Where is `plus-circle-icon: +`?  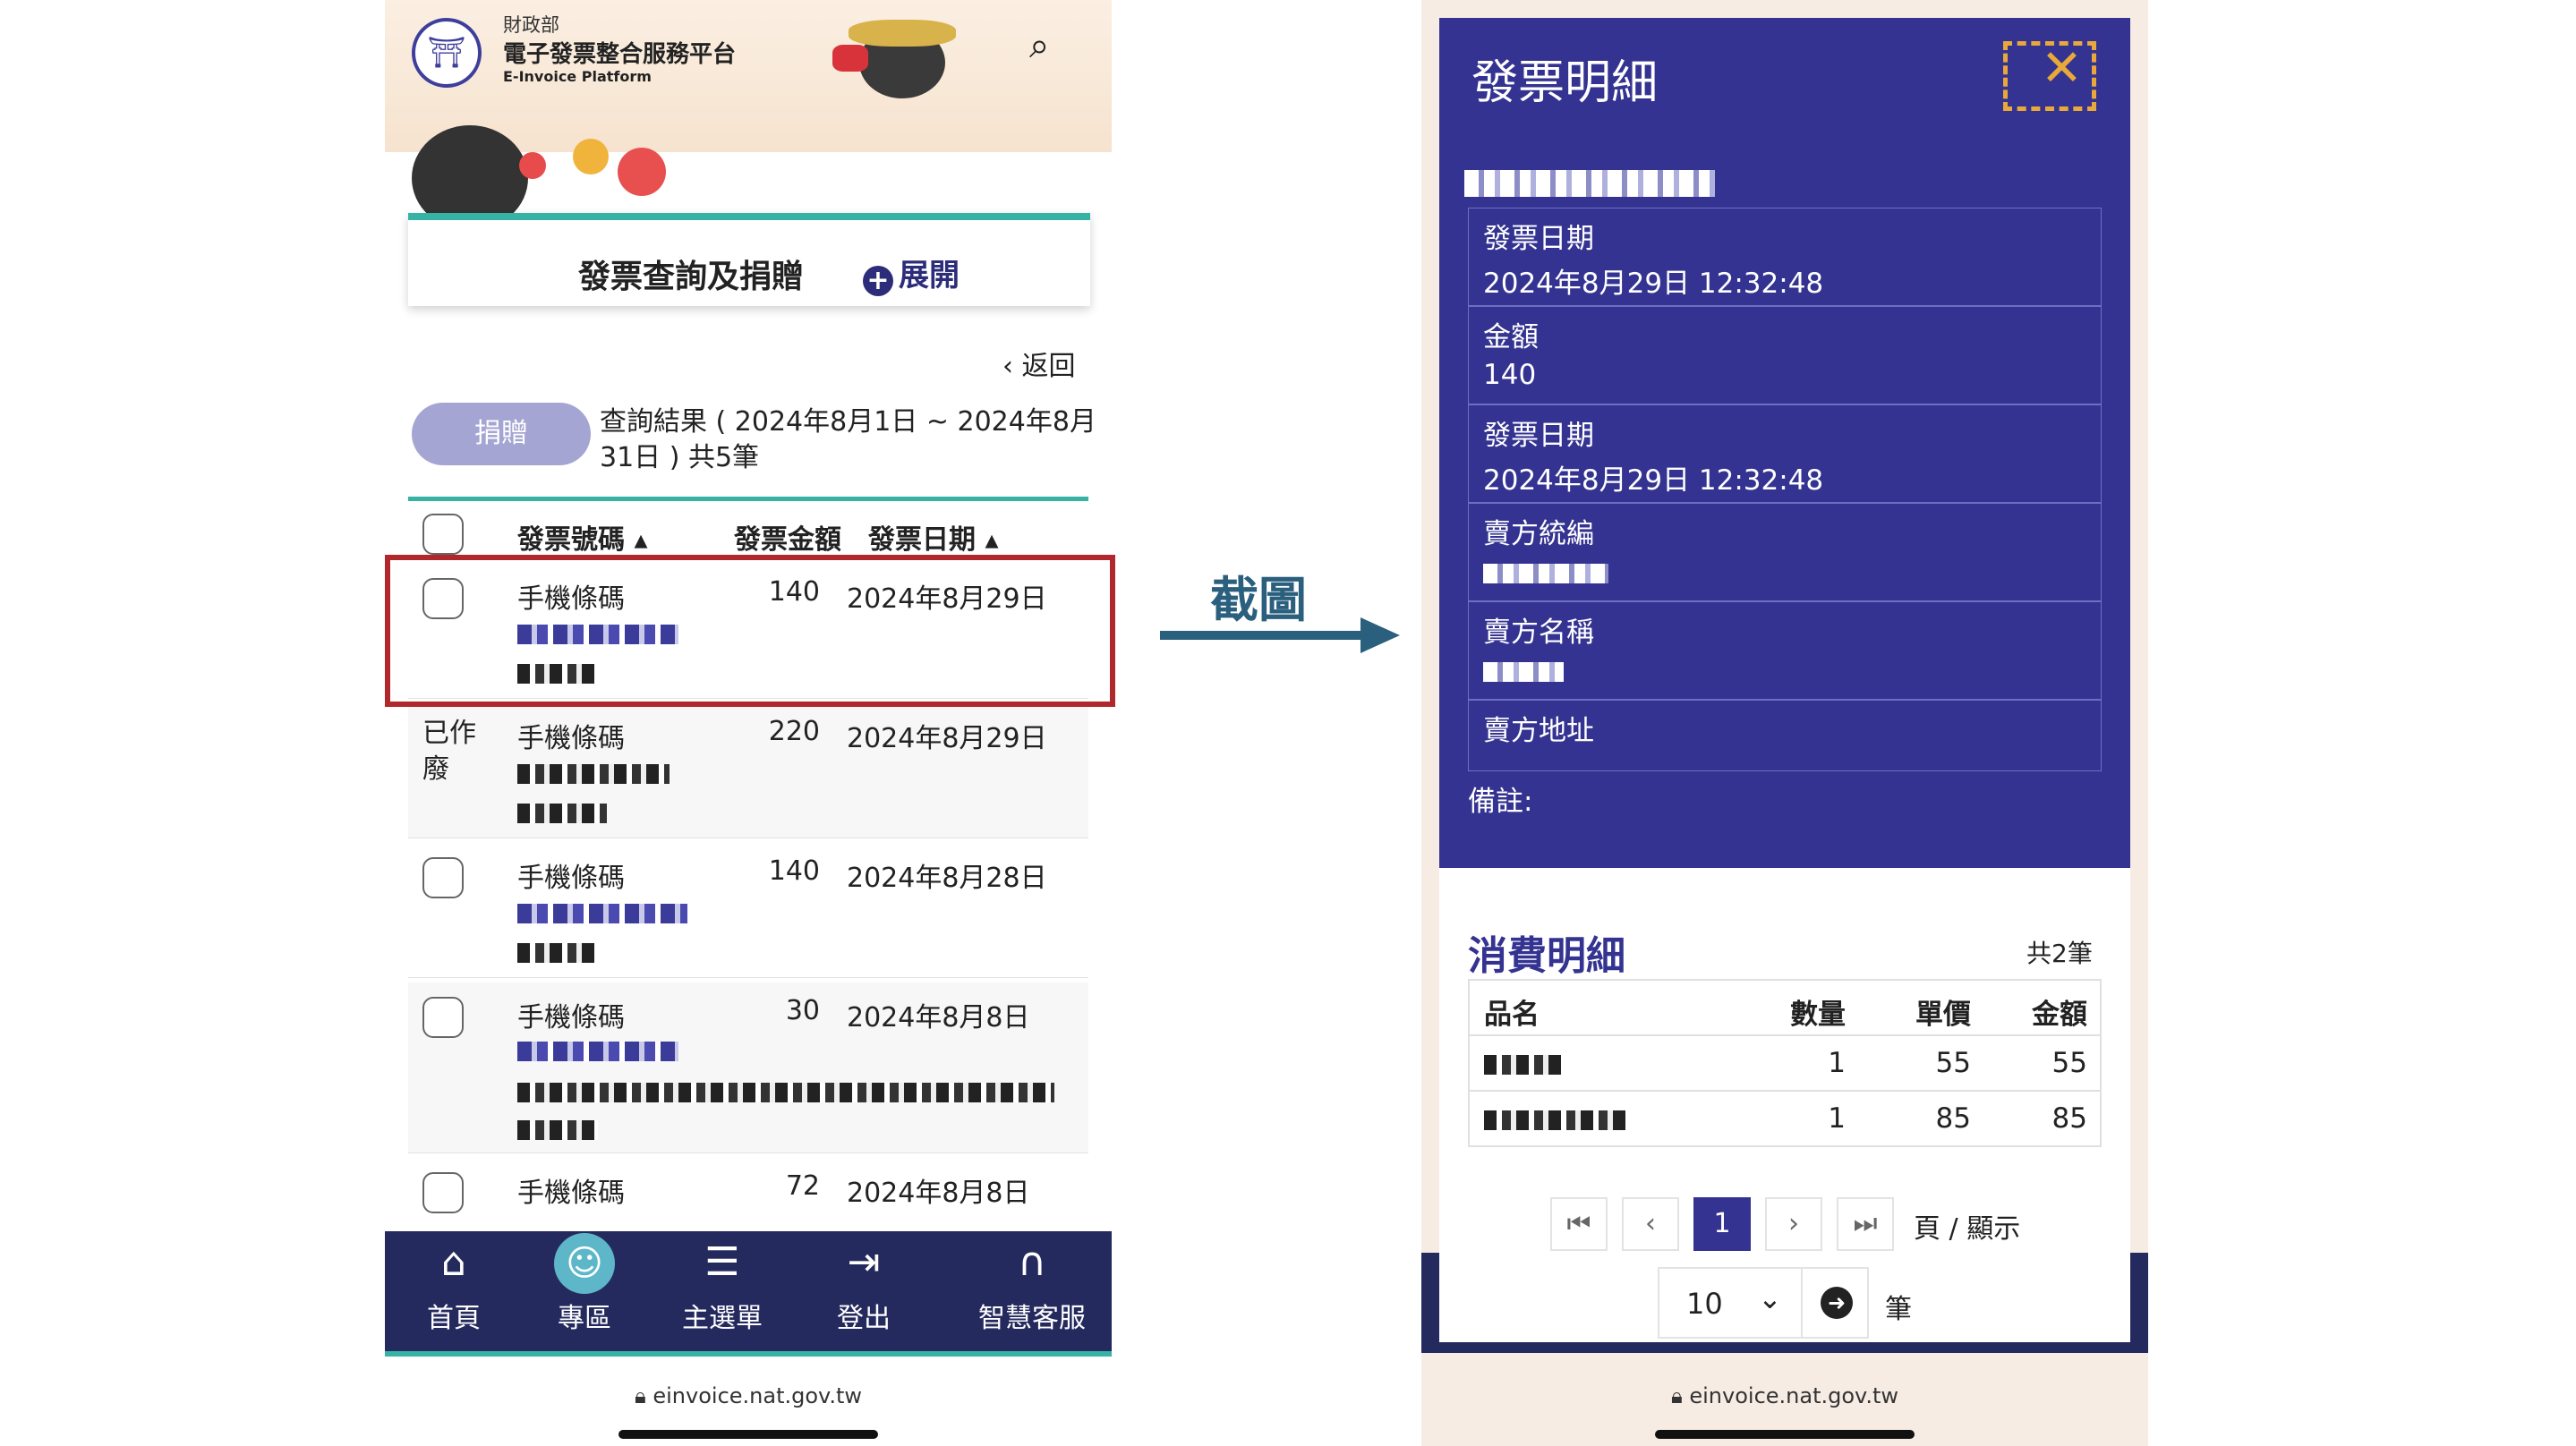
plus-circle-icon: + is located at coordinates (878, 281).